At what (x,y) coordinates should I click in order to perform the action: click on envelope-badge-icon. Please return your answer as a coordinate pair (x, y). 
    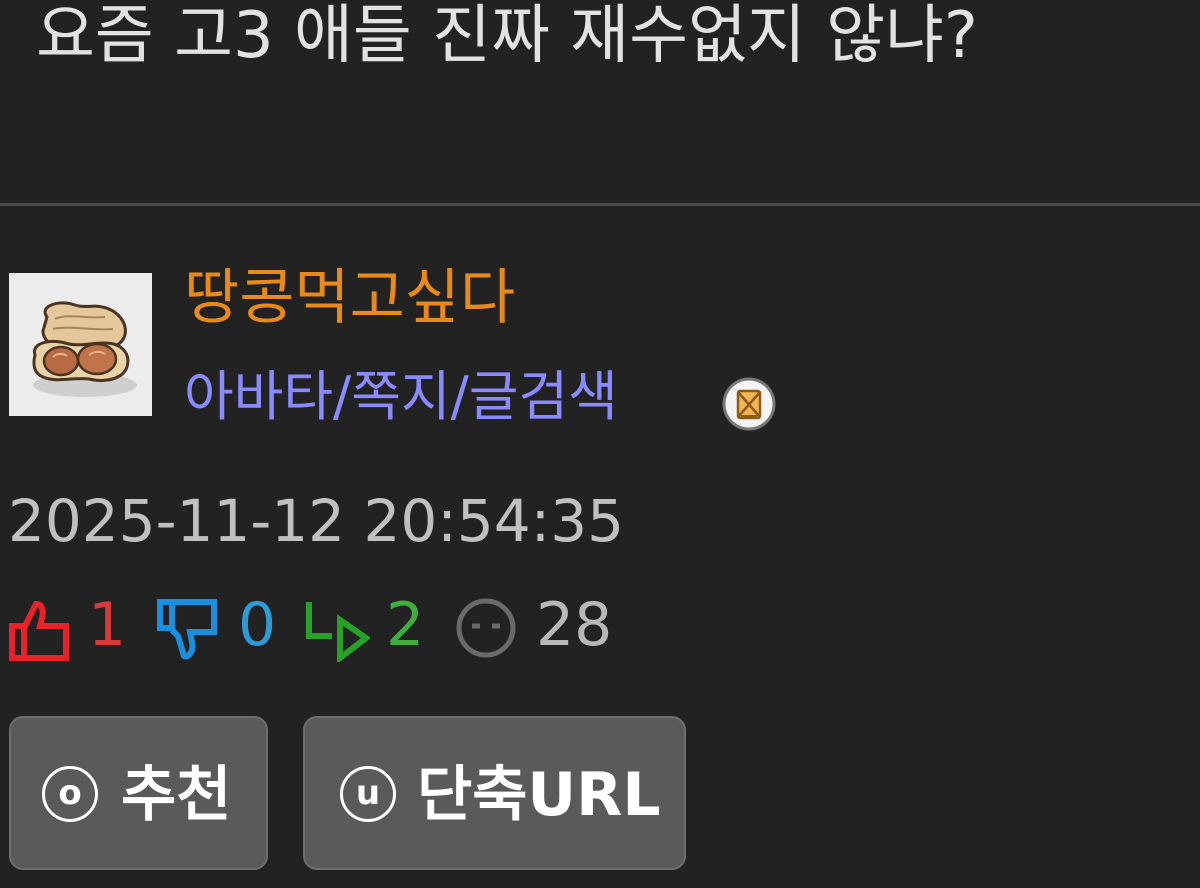
    Looking at the image, I should click on (749, 404).